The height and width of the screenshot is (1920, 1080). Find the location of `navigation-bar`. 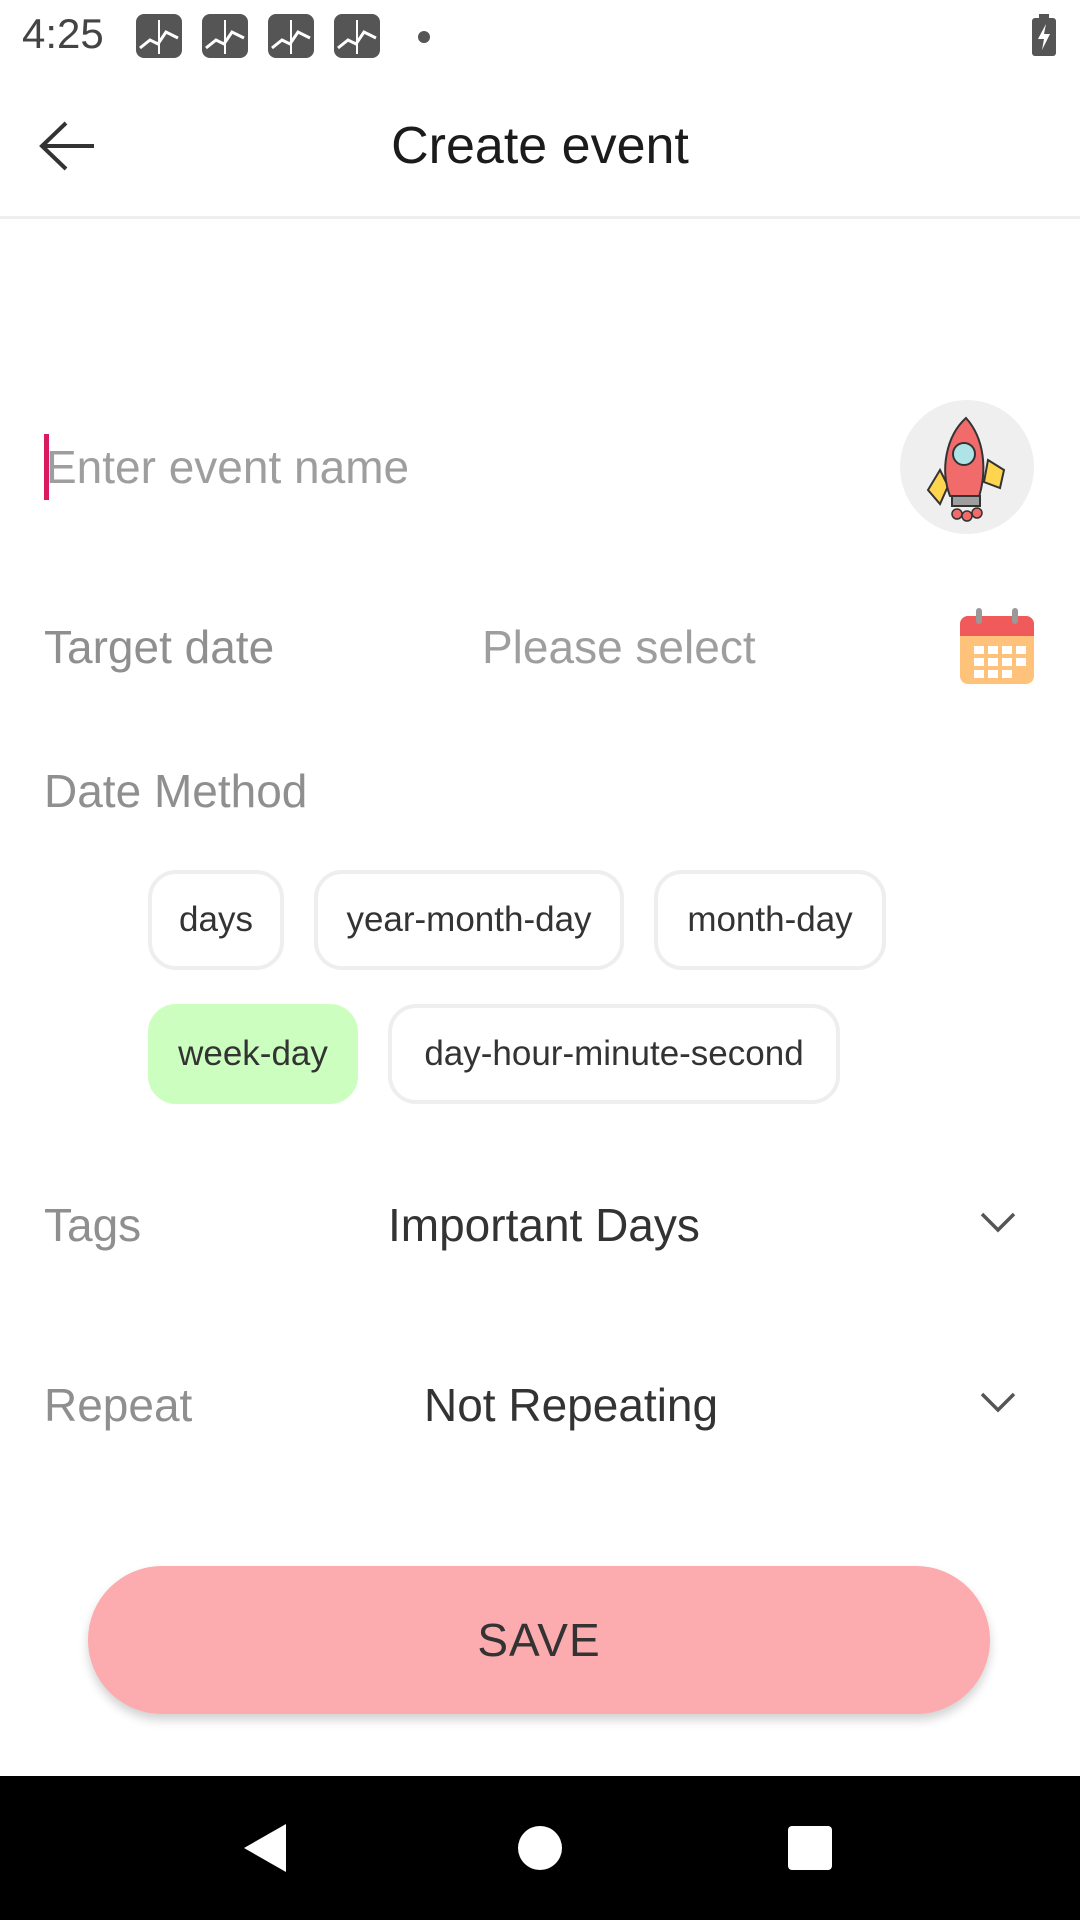

navigation-bar is located at coordinates (540, 1848).